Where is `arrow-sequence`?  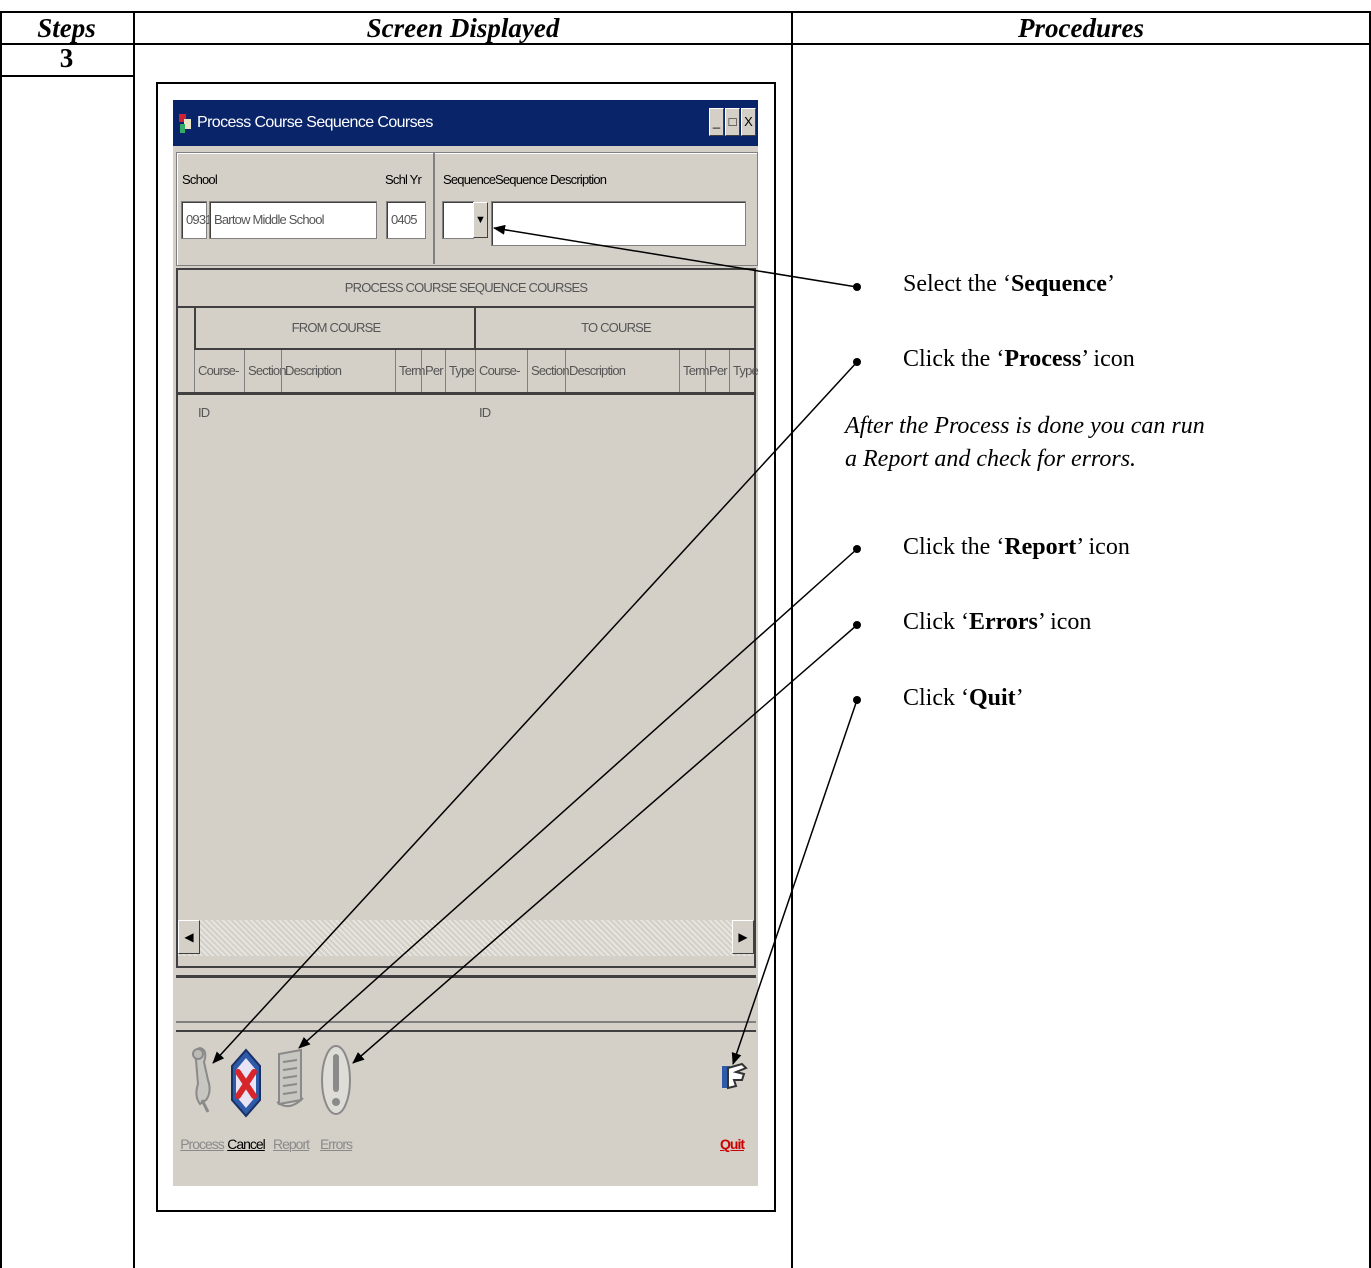
arrow-sequence is located at coordinates (675, 256).